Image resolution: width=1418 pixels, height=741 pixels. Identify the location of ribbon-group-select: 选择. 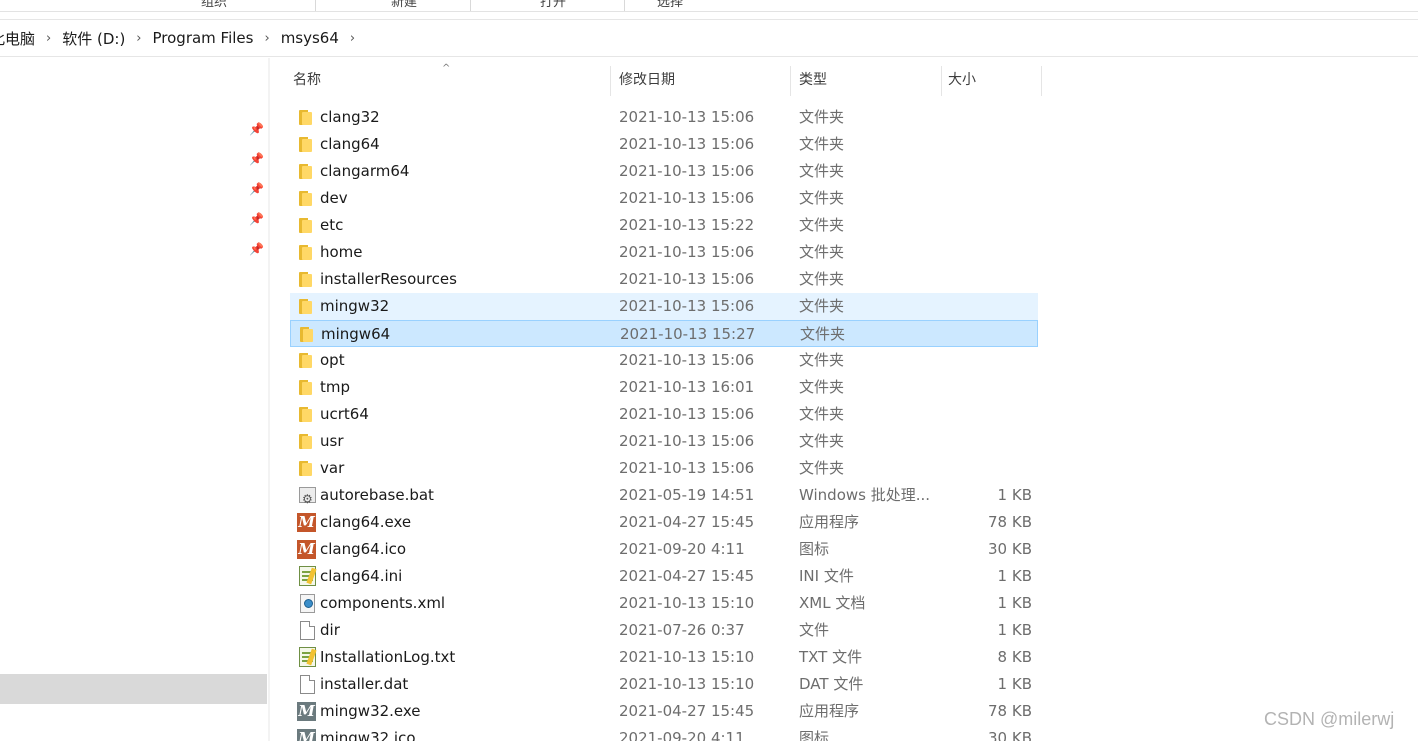
(670, 5).